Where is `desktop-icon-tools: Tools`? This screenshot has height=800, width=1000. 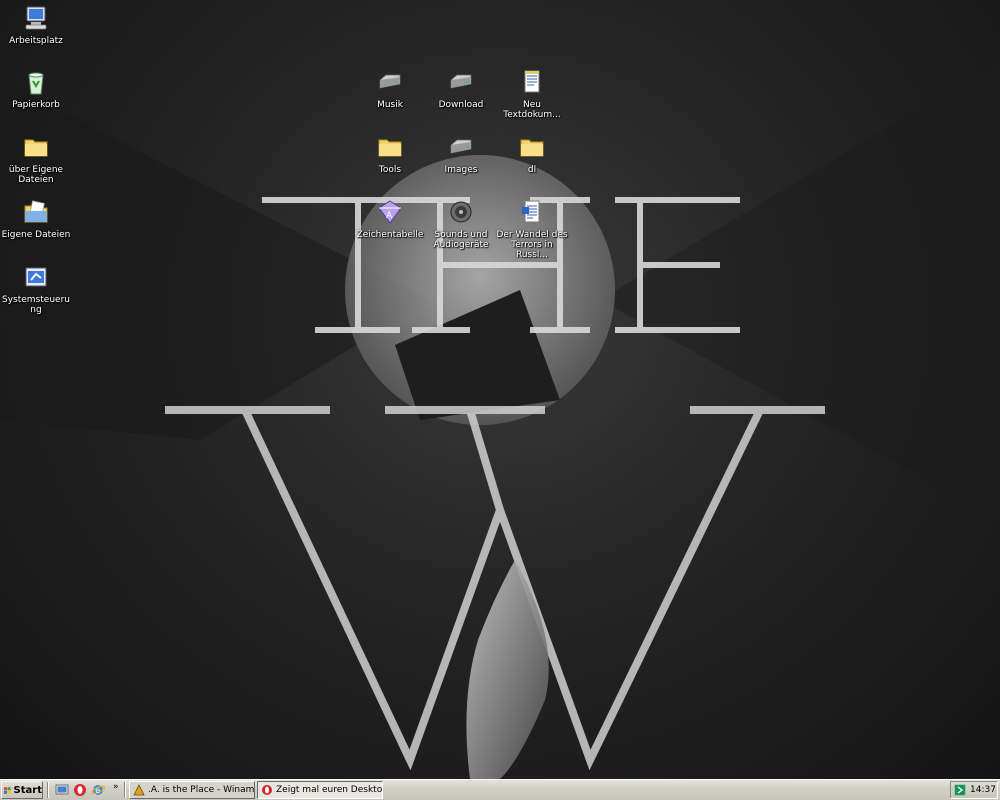 desktop-icon-tools: Tools is located at coordinates (390, 154).